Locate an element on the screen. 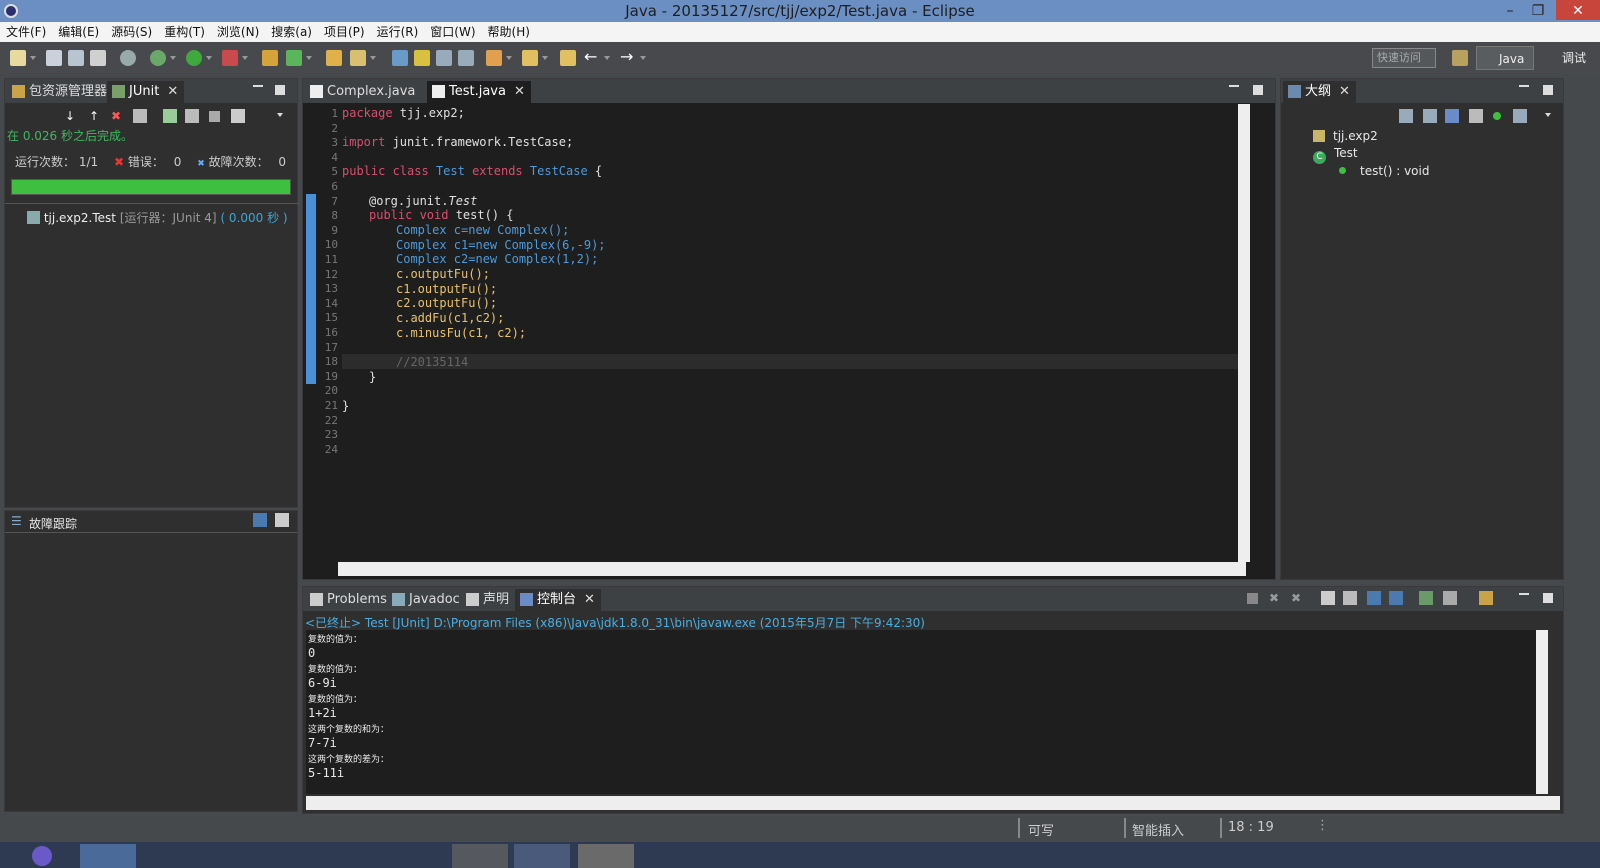 Image resolution: width=1600 pixels, height=868 pixels. show-stderr-icon is located at coordinates (1396, 598).